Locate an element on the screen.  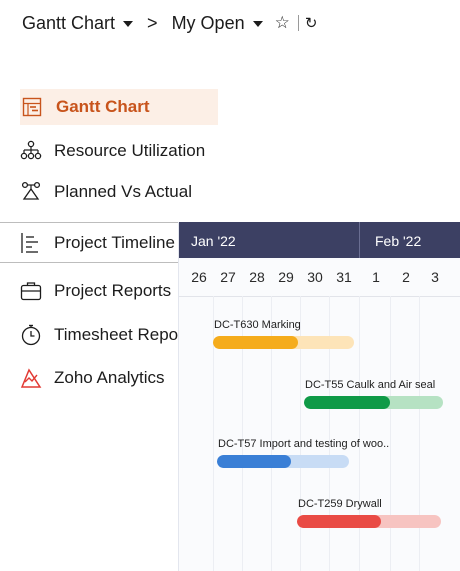
day-label: 27 is located at coordinates (228, 277).